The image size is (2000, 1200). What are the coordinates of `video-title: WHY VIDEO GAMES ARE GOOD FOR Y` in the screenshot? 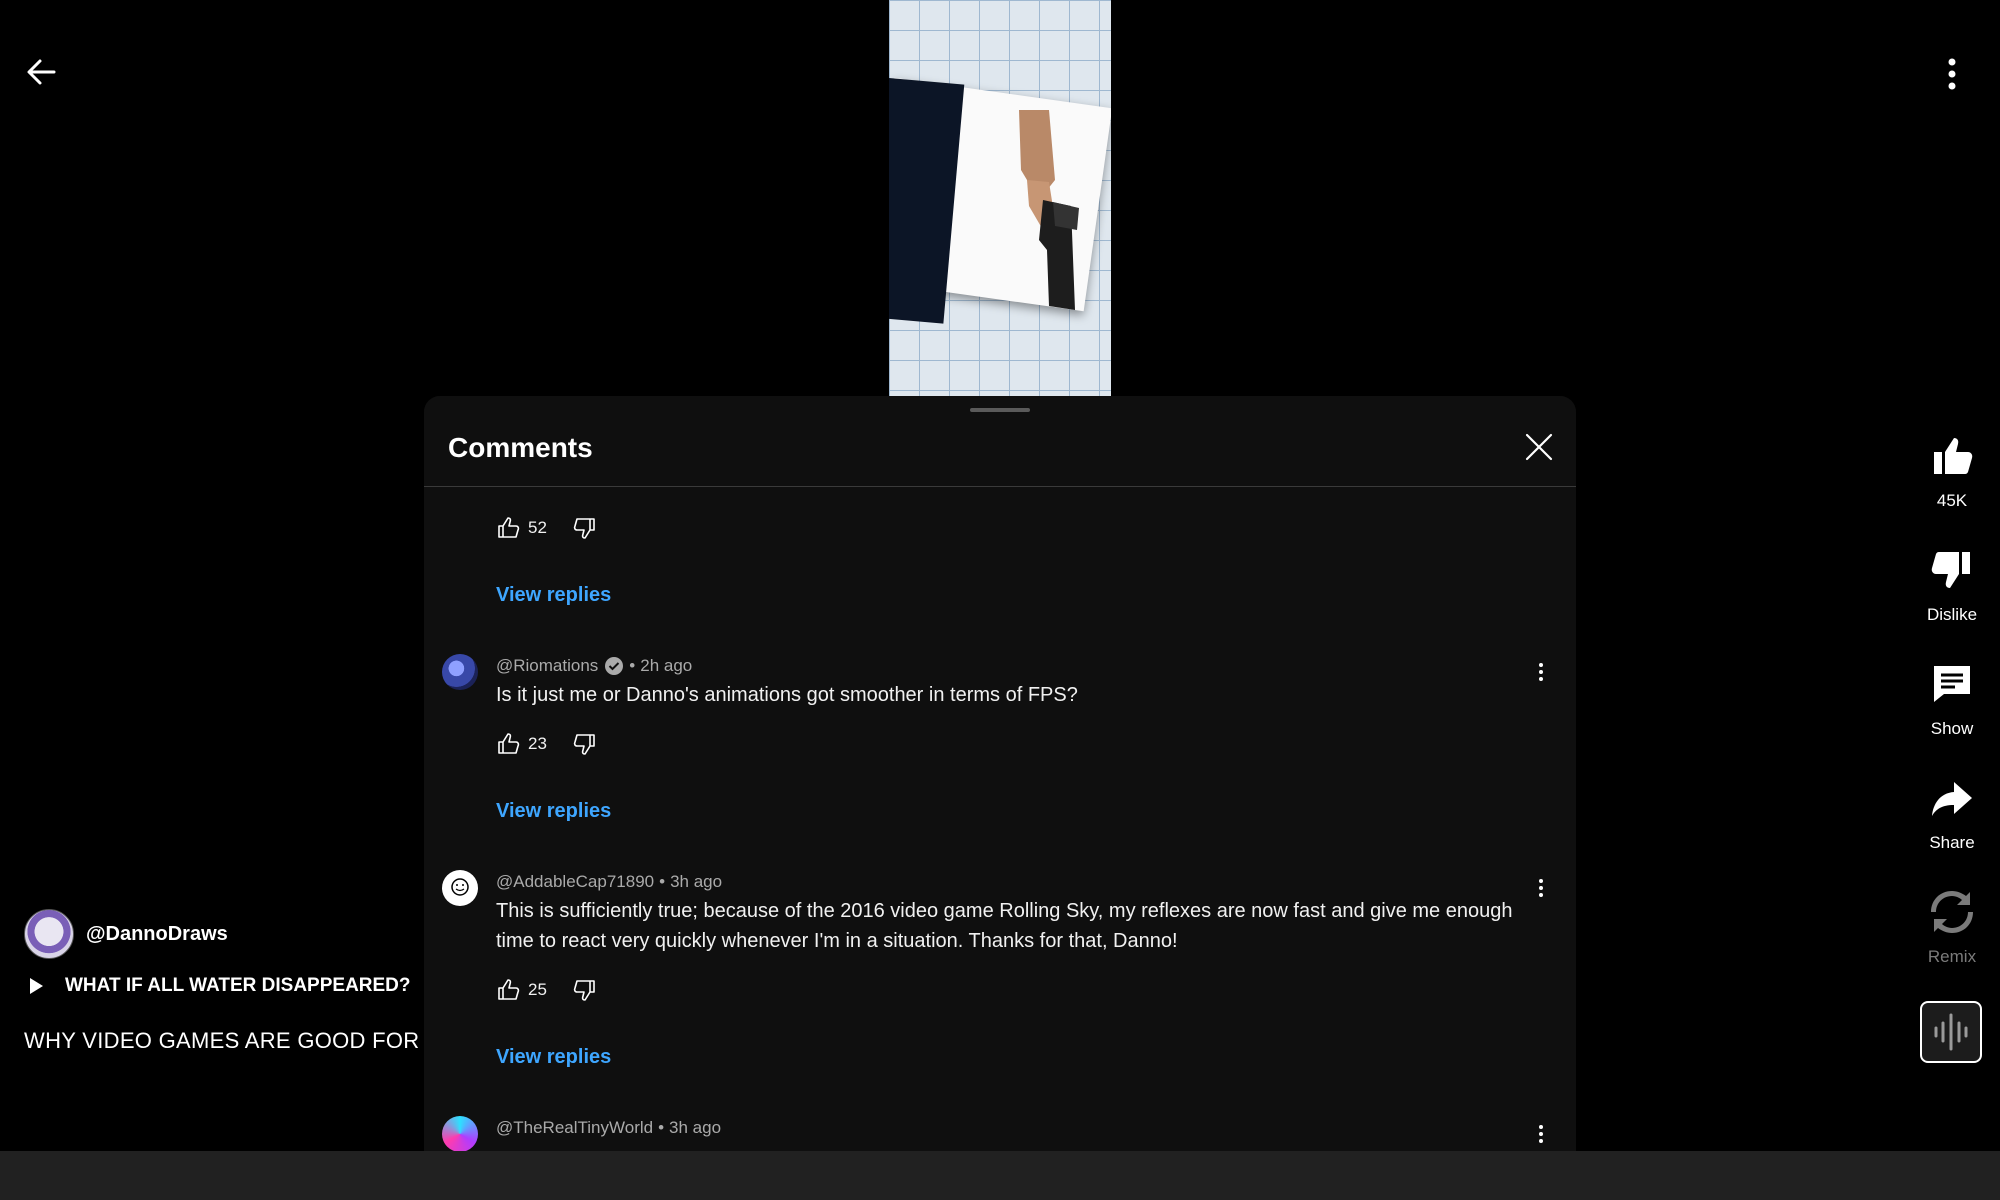 It's located at (232, 1041).